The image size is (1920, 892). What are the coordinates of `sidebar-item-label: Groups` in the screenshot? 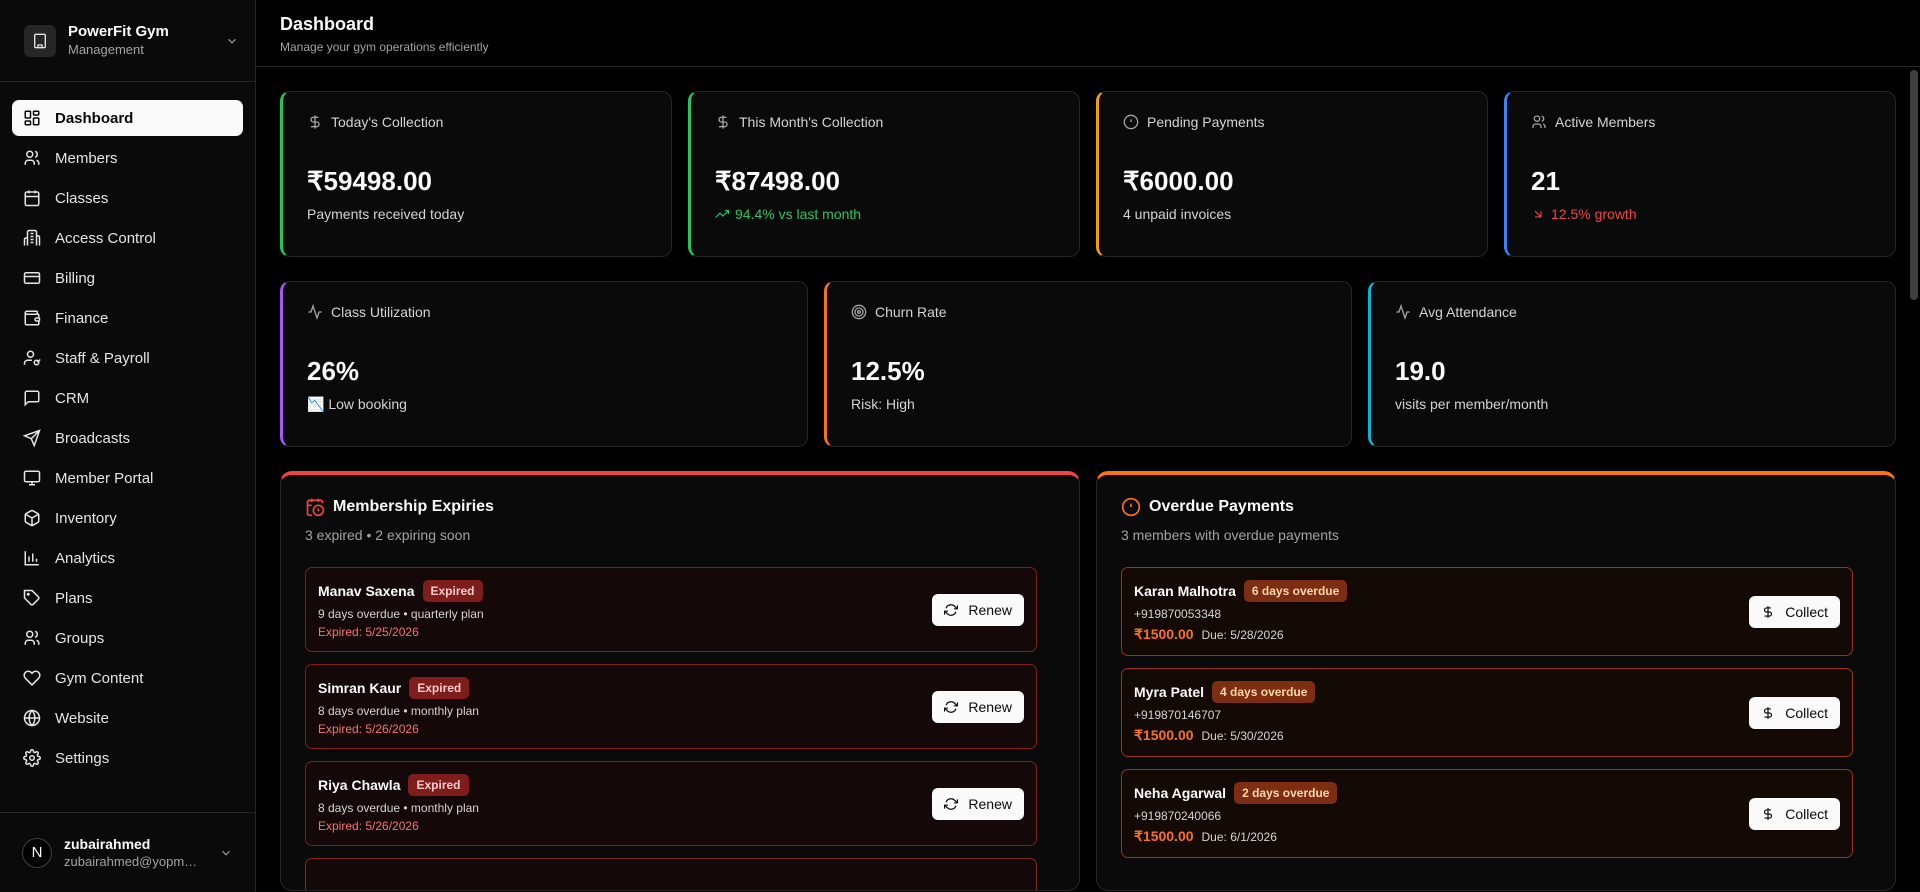 It's located at (80, 638).